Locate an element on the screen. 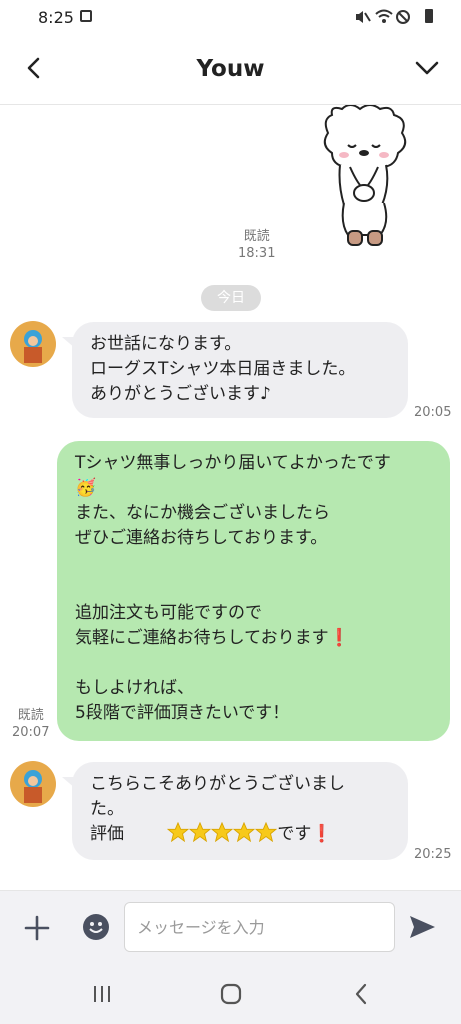 The width and height of the screenshot is (461, 1024). rating-label: 評価 is located at coordinates (107, 834).